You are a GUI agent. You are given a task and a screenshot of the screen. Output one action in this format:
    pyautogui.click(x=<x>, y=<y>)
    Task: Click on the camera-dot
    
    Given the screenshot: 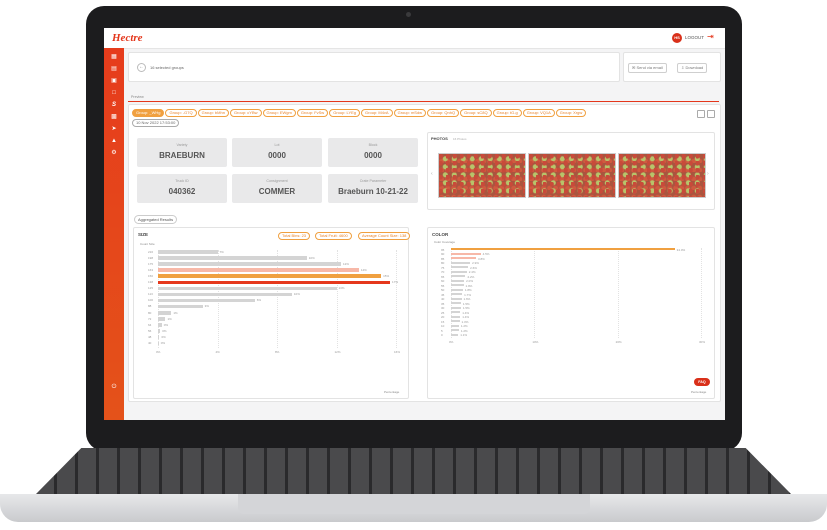 What is the action you would take?
    pyautogui.click(x=408, y=14)
    